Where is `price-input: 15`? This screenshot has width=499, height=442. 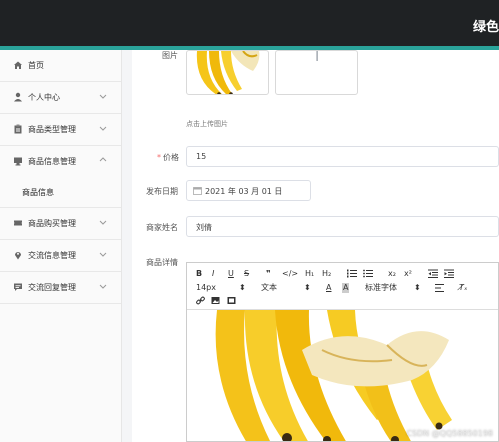
price-input: 15 is located at coordinates (342, 156).